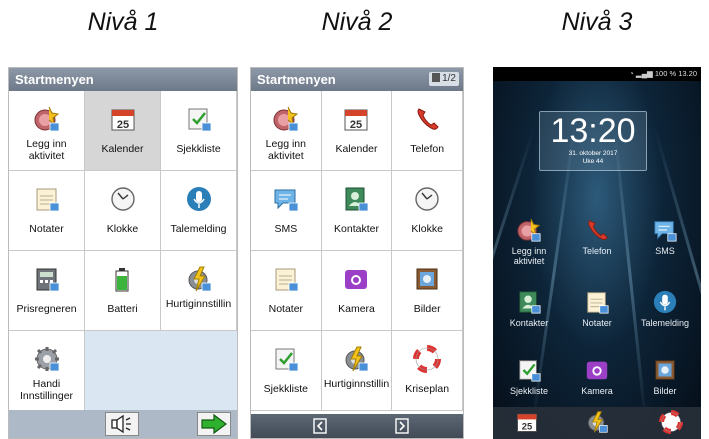  What do you see at coordinates (675, 73) in the screenshot?
I see `status-text: 100 % 13.20` at bounding box center [675, 73].